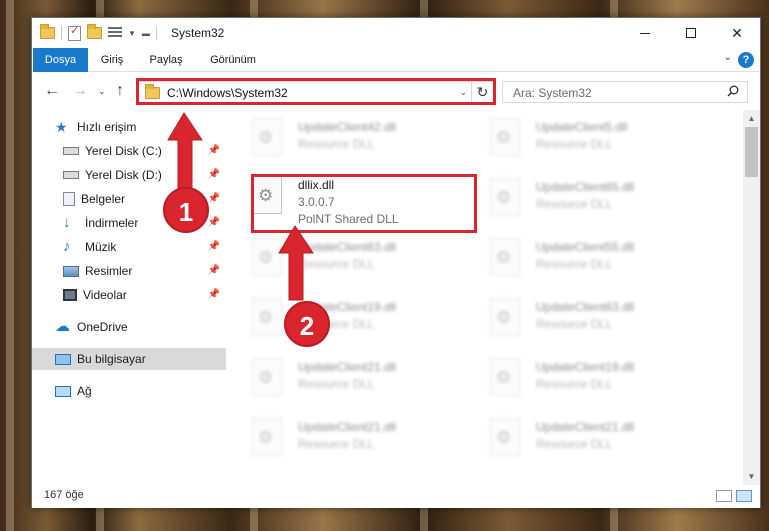 This screenshot has height=531, width=769. I want to click on annotation-marker-1: 1, so click(186, 210).